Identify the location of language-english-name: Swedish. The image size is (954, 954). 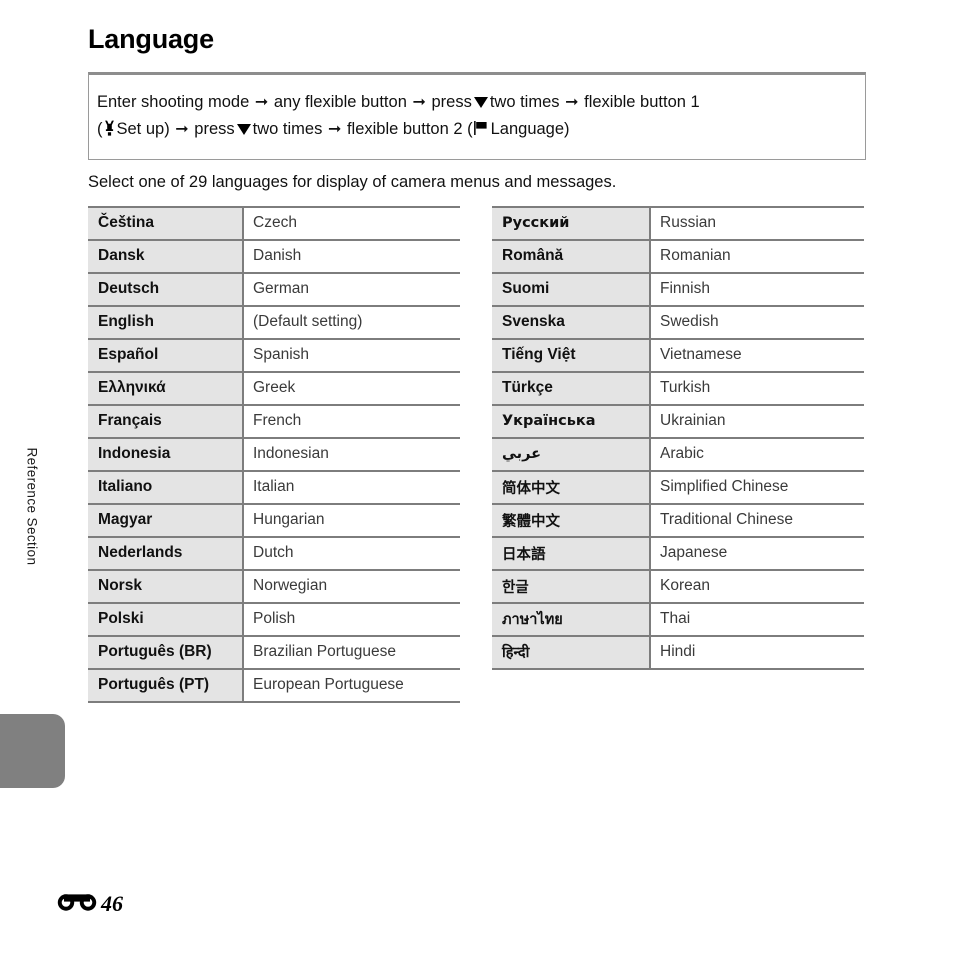
(756, 321).